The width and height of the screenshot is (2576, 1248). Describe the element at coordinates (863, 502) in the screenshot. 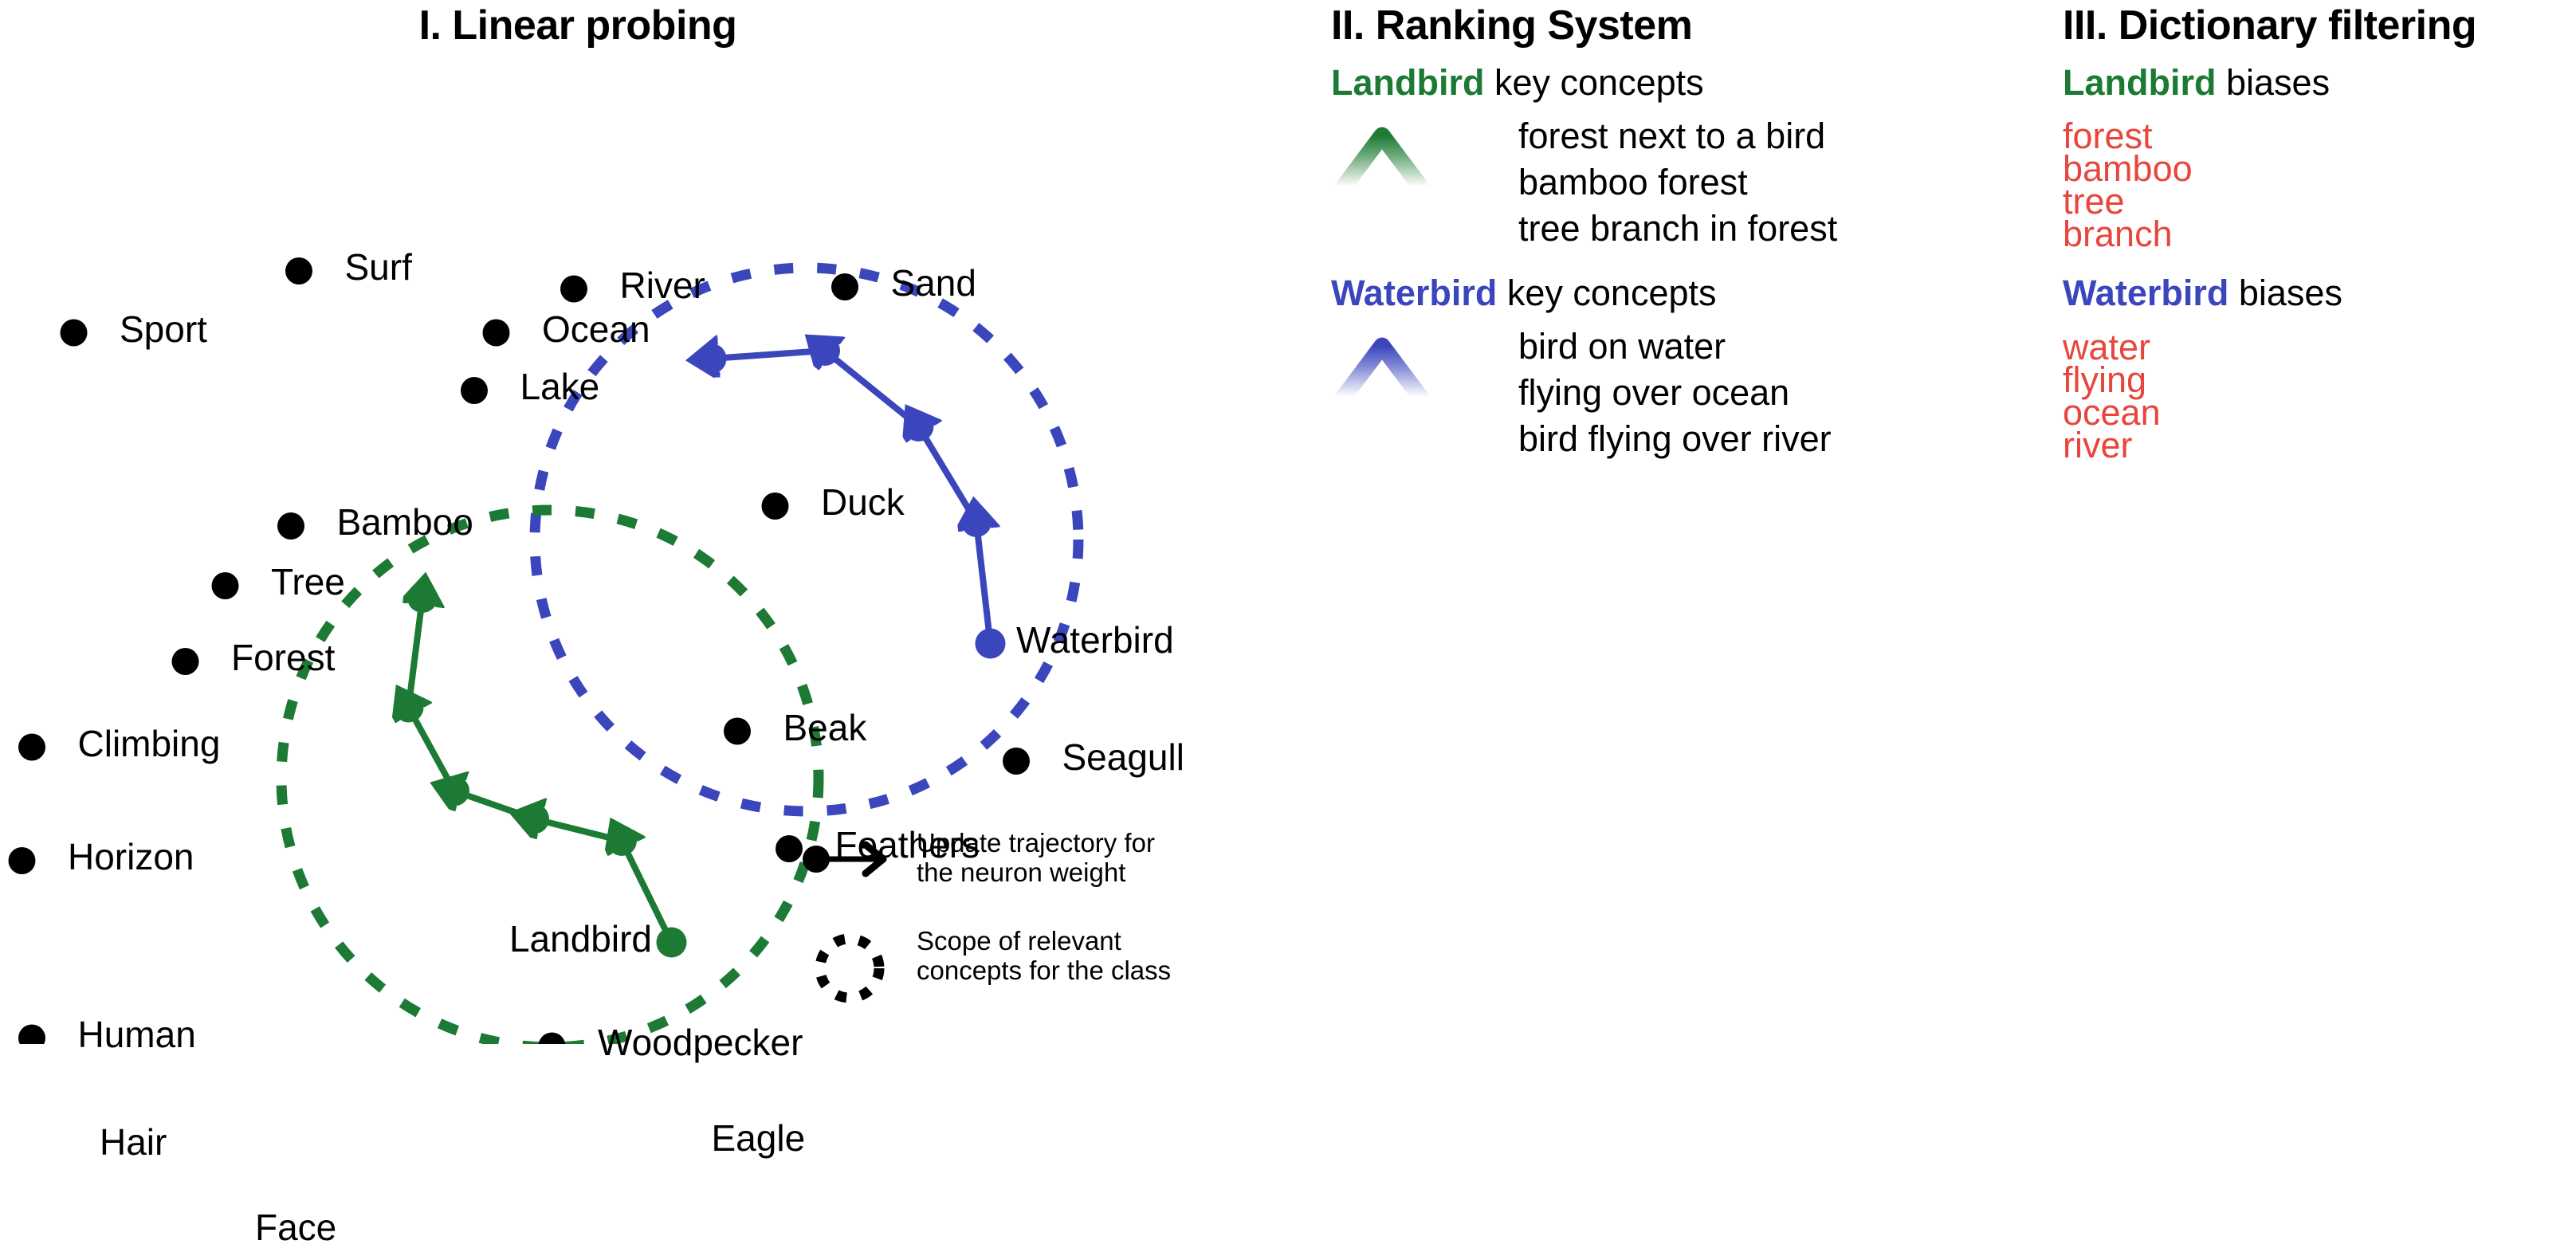

I see `concept-label-duck: Duck` at that location.